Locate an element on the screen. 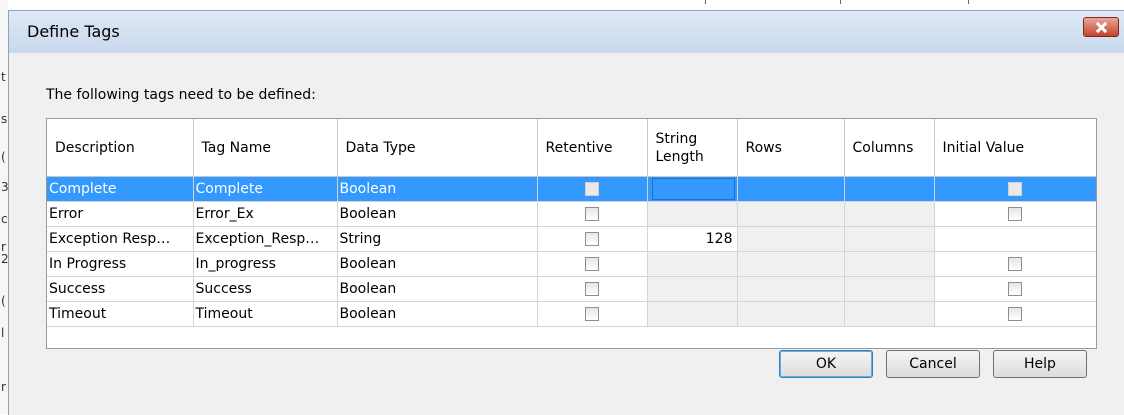 The height and width of the screenshot is (415, 1124). cell-description: Timeout is located at coordinates (120, 314).